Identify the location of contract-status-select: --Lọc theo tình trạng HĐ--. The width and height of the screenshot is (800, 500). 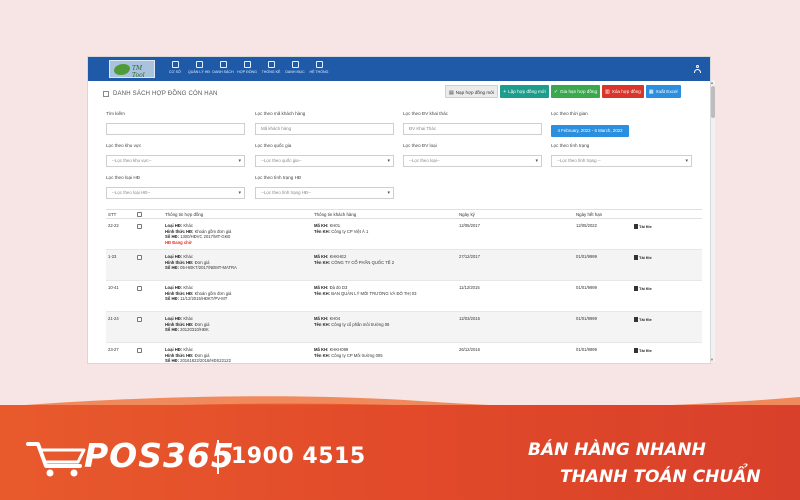
(324, 193).